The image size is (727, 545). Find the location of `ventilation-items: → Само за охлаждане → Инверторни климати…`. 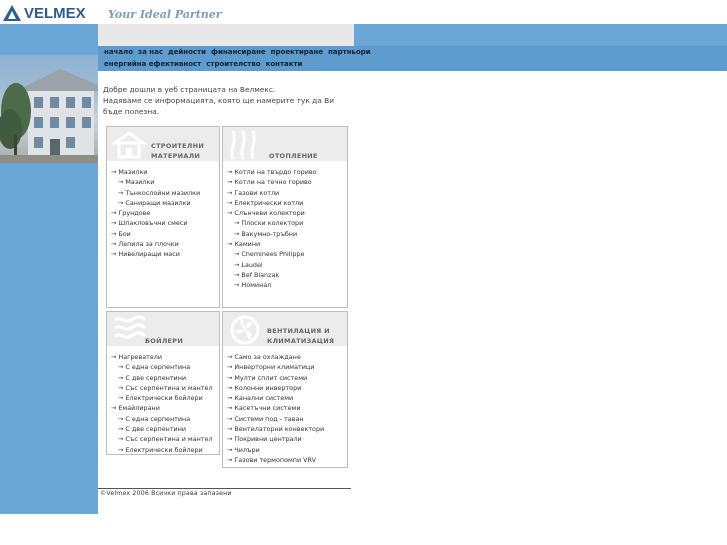

ventilation-items: → Само за охлаждане → Инверторни климати… is located at coordinates (275, 408).